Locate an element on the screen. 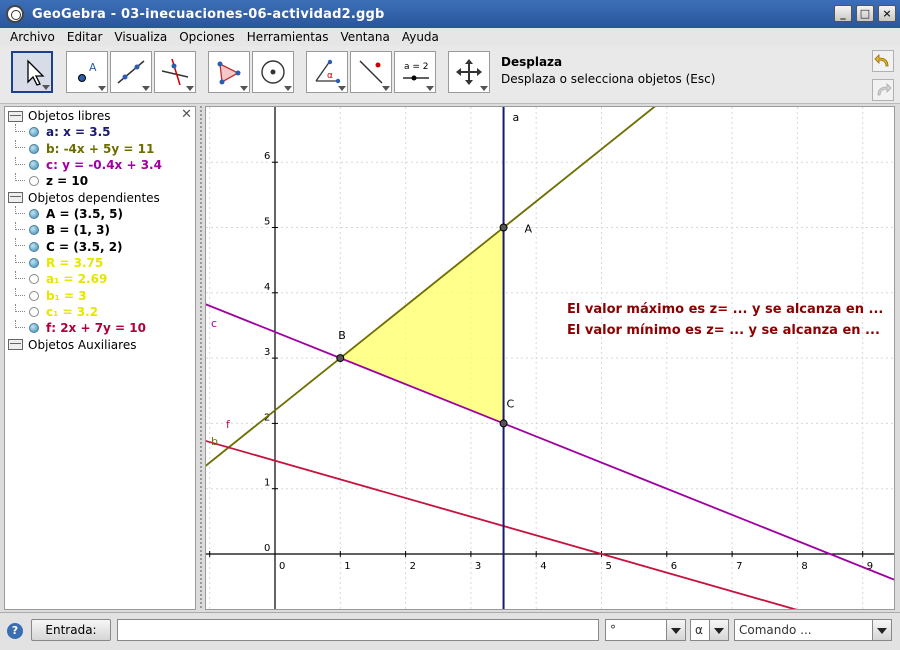 Image resolution: width=900 pixels, height=650 pixels. algebra-object-row: b₁ = 3 is located at coordinates (100, 295).